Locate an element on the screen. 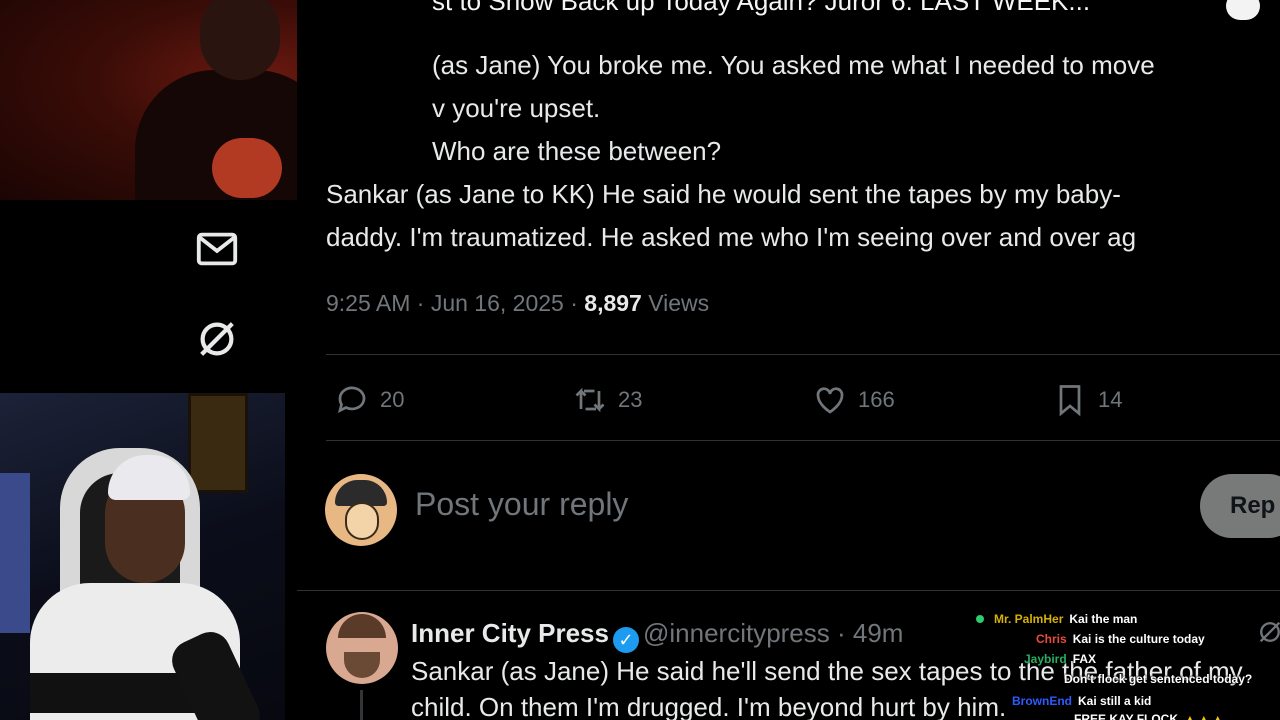 The image size is (1280, 720). mail-icon is located at coordinates (217, 249).